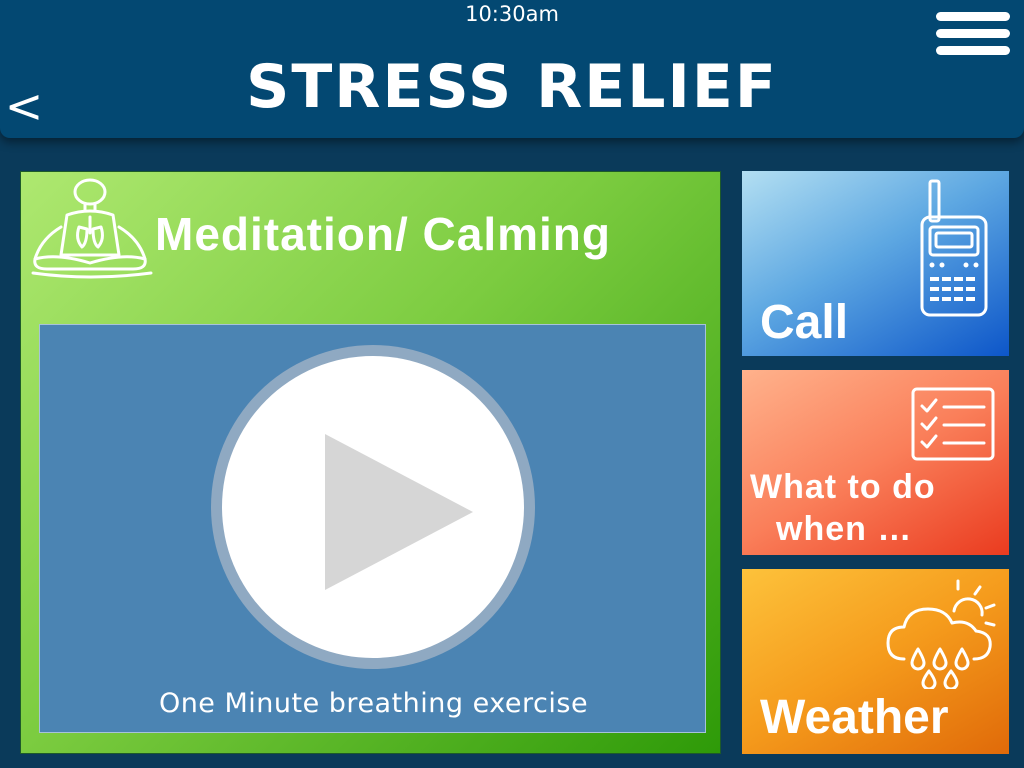  Describe the element at coordinates (954, 248) in the screenshot. I see `walkie-talkie-icon` at that location.